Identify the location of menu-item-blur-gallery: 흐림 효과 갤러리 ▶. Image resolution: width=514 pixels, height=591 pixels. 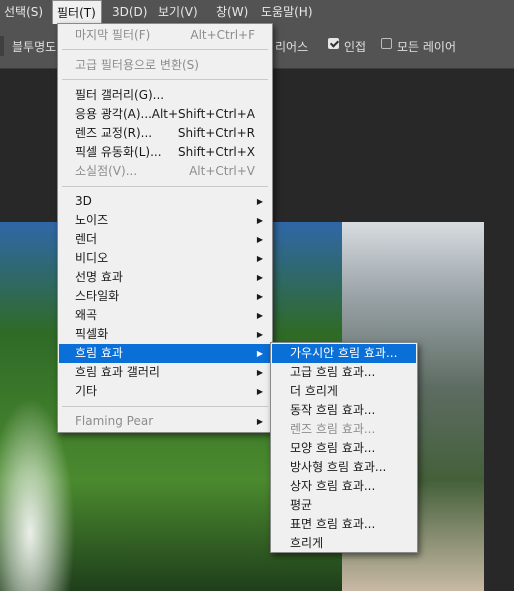
(165, 372).